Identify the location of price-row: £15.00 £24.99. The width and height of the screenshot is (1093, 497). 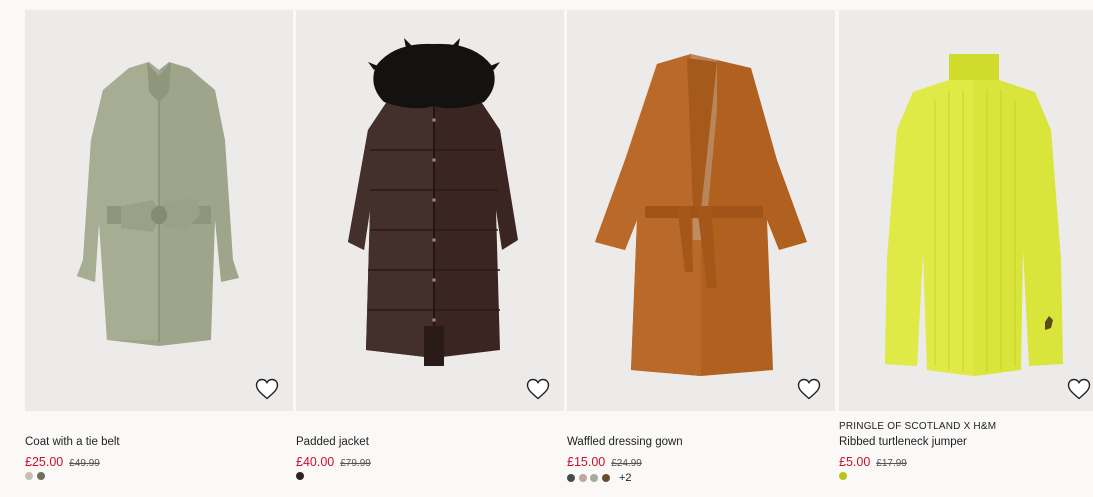
(604, 462).